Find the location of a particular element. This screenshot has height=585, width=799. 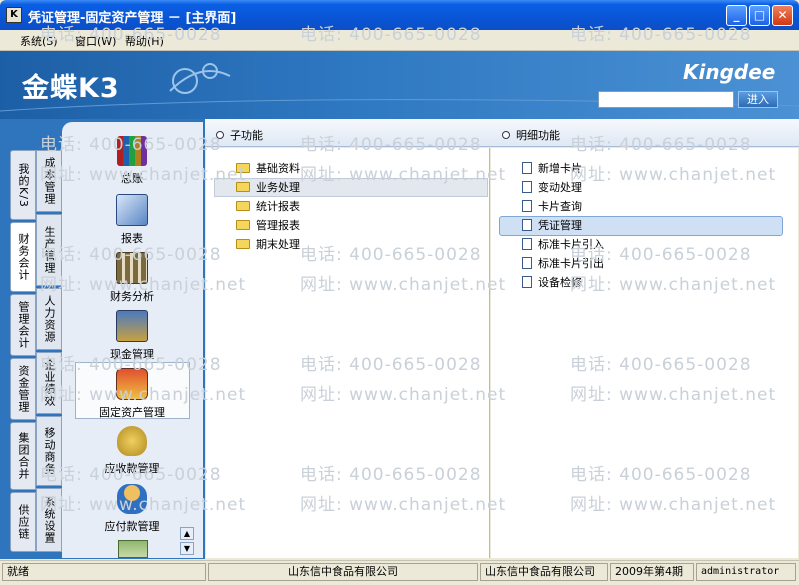

scroll-up-button: ▲ is located at coordinates (187, 533).